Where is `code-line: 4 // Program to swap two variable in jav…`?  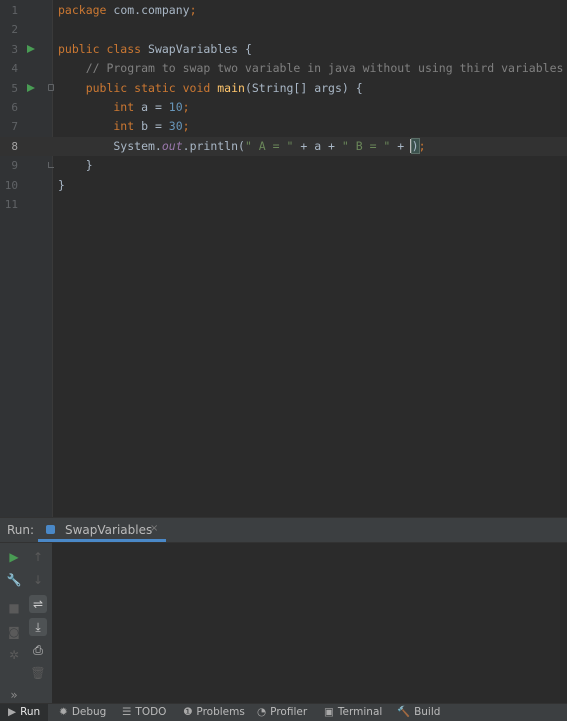
code-line: 4 // Program to swap two variable in jav… is located at coordinates (283, 68).